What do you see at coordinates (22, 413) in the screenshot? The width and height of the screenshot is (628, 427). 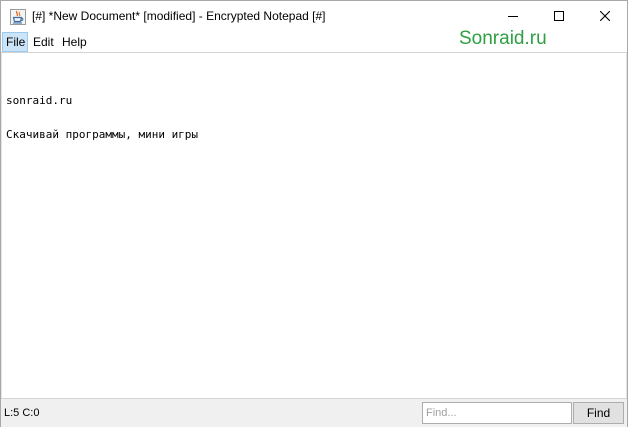 I see `cursor-position: L:5 C:0` at bounding box center [22, 413].